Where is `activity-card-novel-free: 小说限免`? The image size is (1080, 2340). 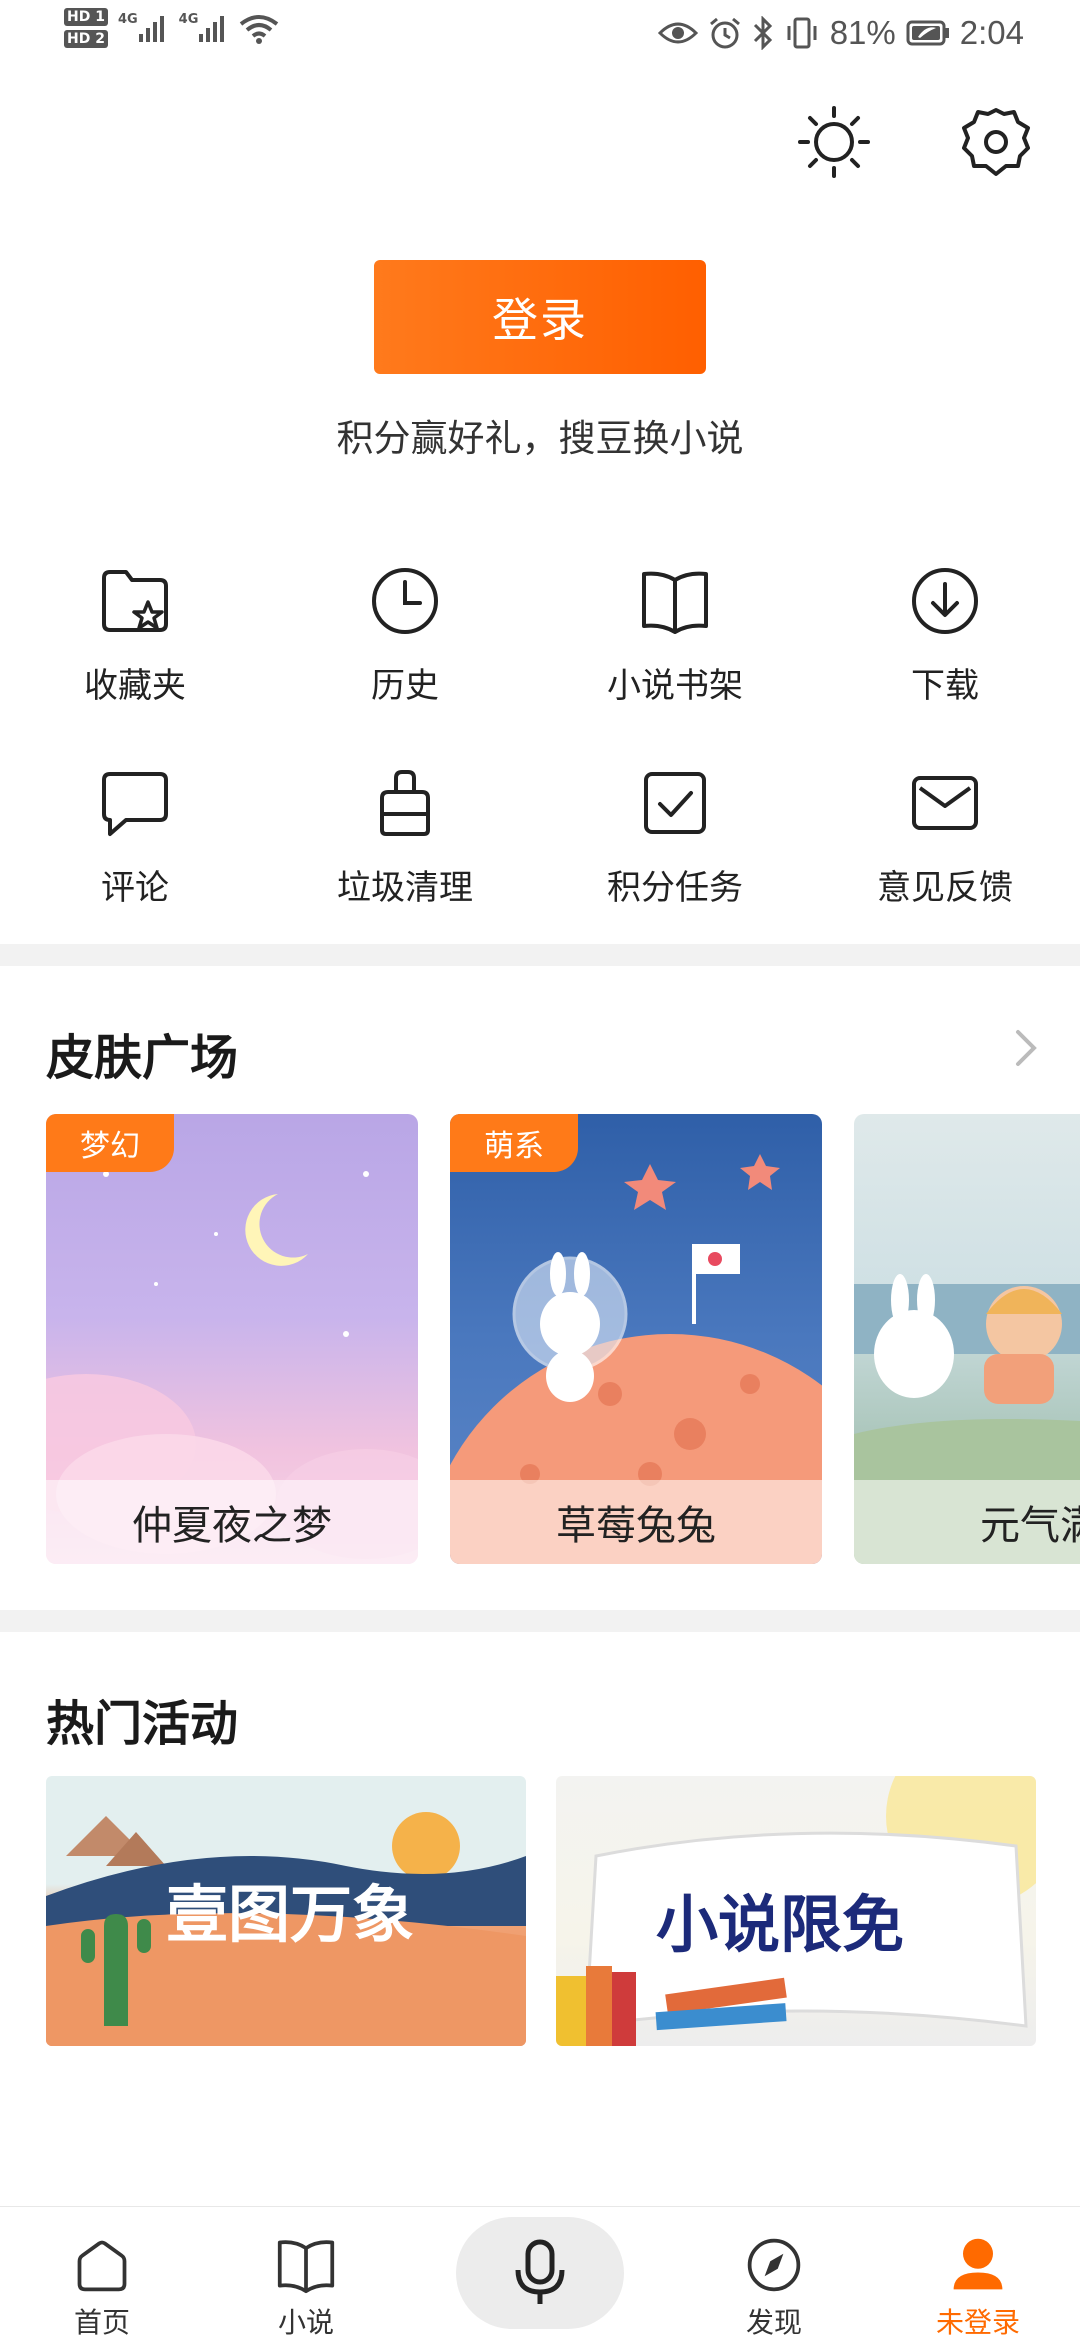 activity-card-novel-free: 小说限免 is located at coordinates (796, 1911).